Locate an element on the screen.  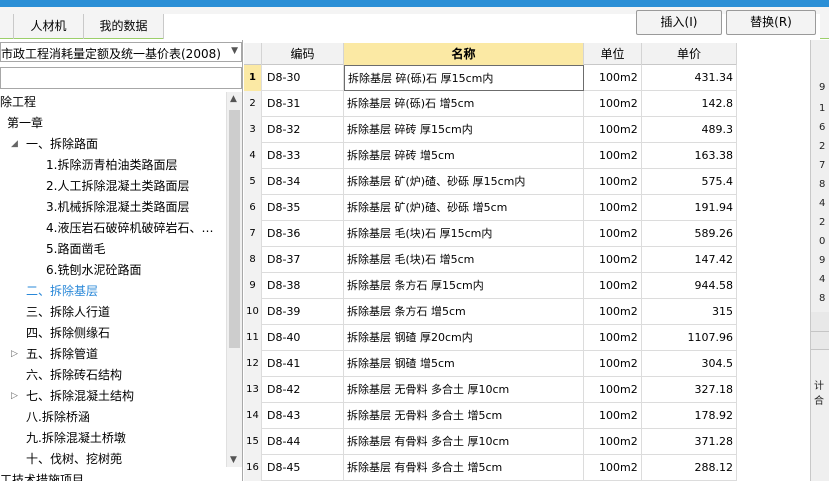
tree-item: ◢ 一、拆除路面 is located at coordinates (54, 144).